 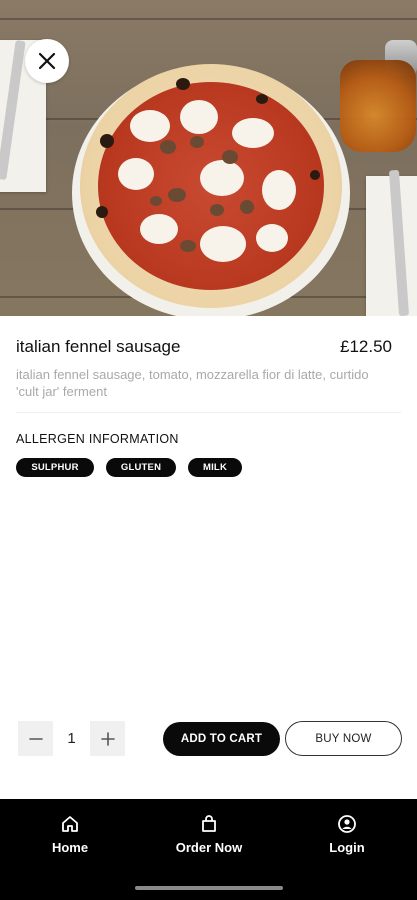 What do you see at coordinates (98, 346) in the screenshot?
I see `product-title: italian fennel sausage` at bounding box center [98, 346].